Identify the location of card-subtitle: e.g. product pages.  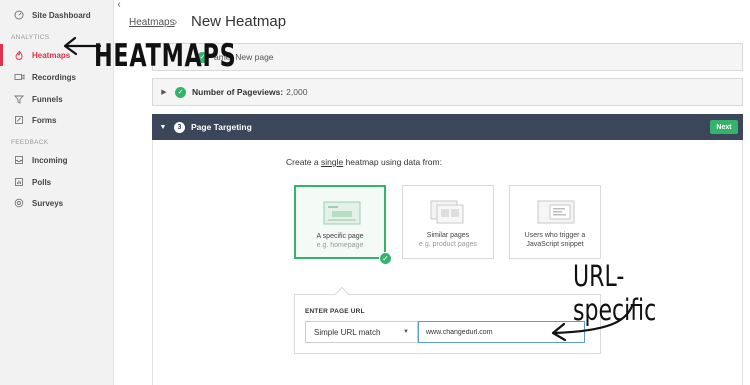
(448, 244).